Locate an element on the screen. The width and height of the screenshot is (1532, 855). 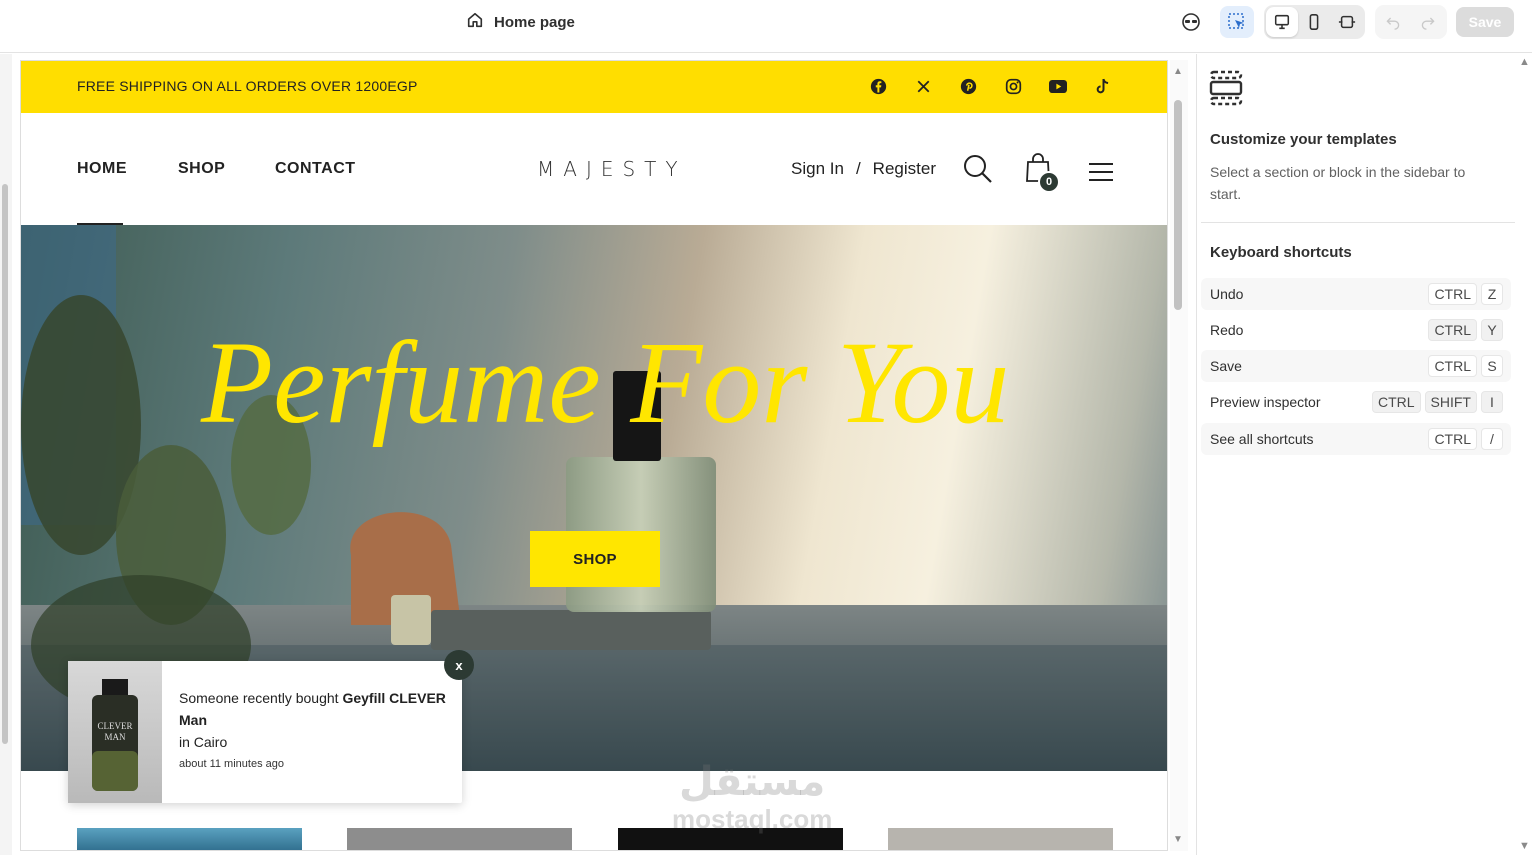
viewport-toggle-group is located at coordinates (1314, 22).